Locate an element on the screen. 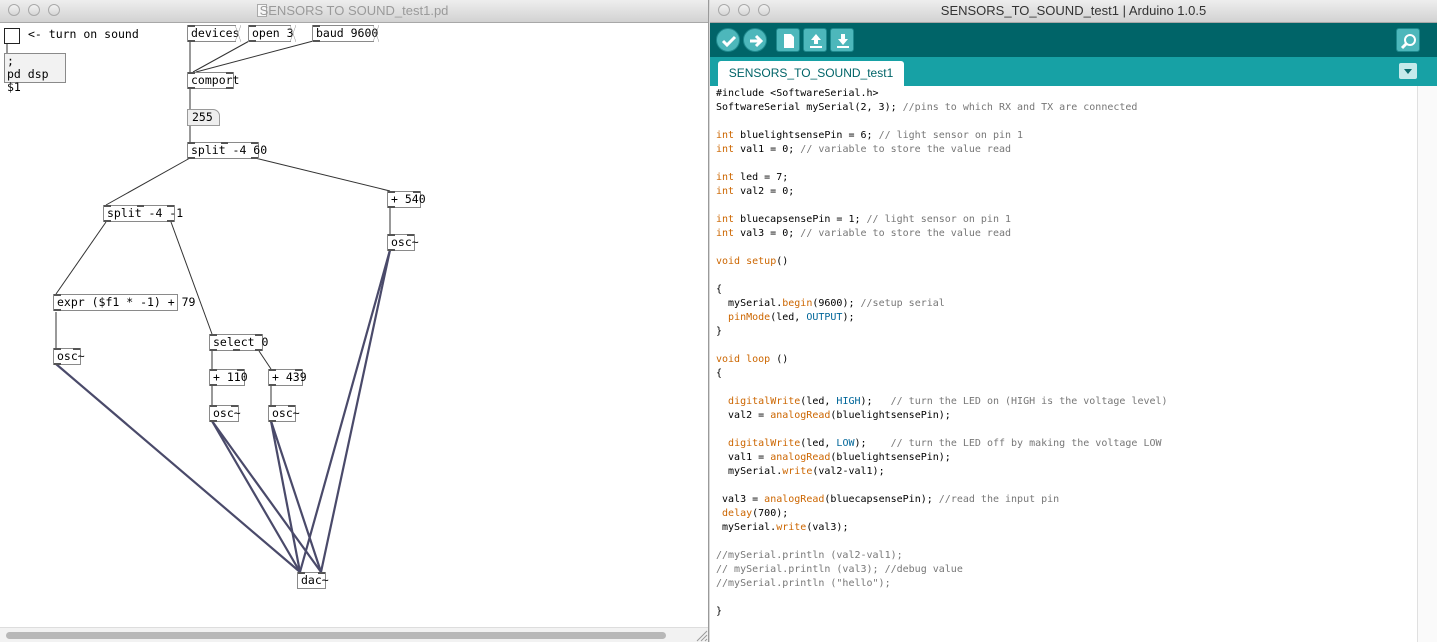 The height and width of the screenshot is (642, 1437). new-icon is located at coordinates (788, 40).